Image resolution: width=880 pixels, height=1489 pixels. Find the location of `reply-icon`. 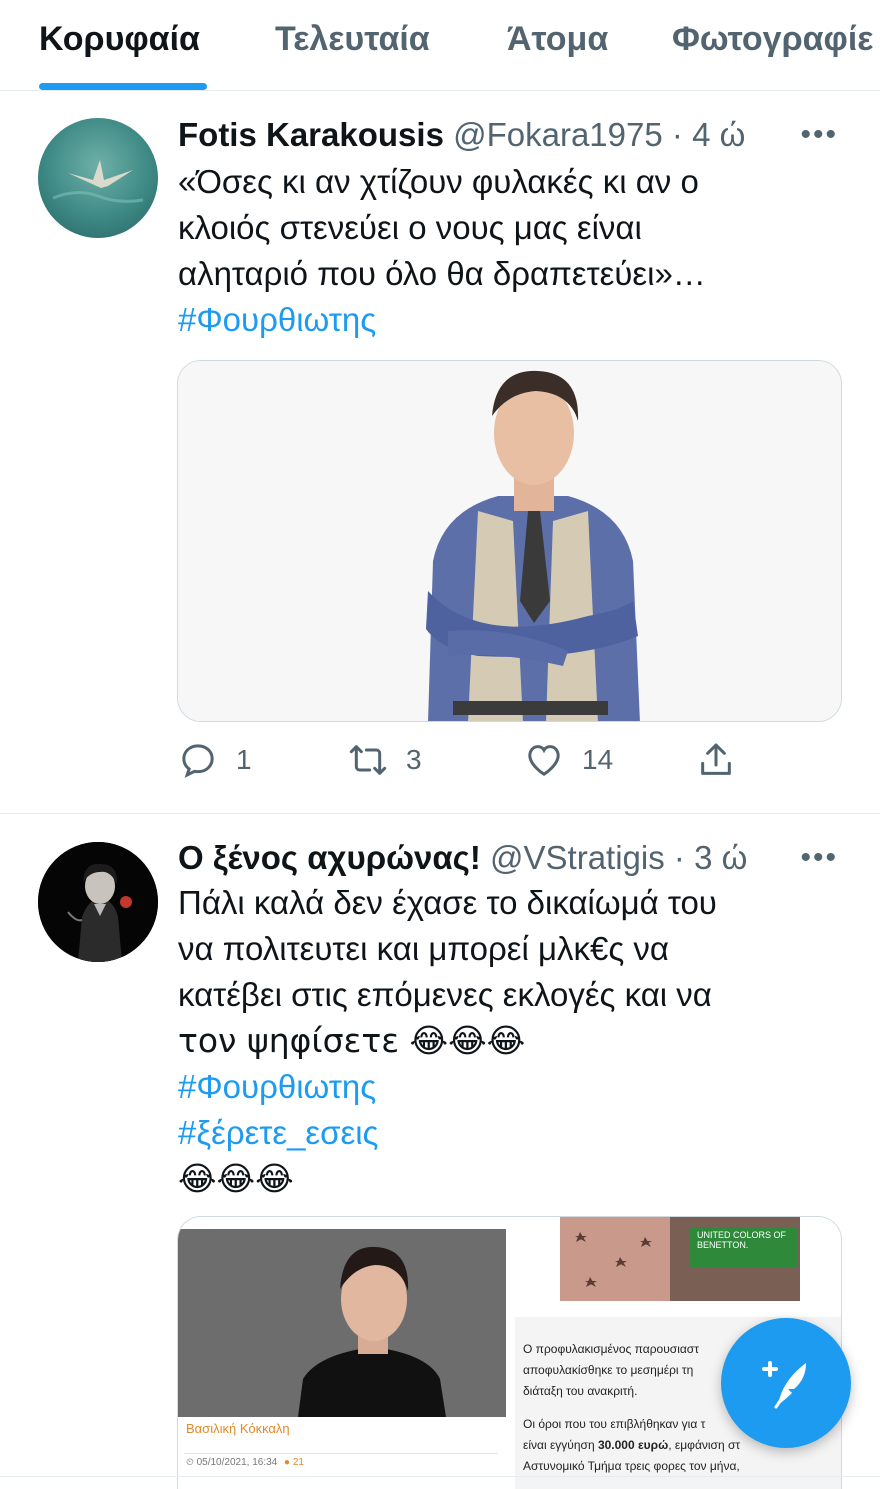

reply-icon is located at coordinates (198, 761).